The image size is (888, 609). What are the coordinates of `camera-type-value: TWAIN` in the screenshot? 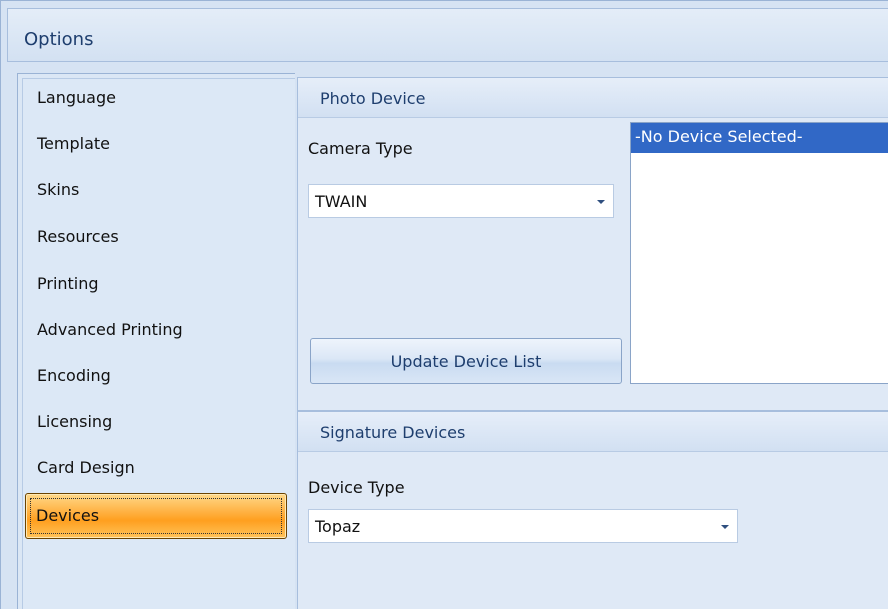 It's located at (341, 201).